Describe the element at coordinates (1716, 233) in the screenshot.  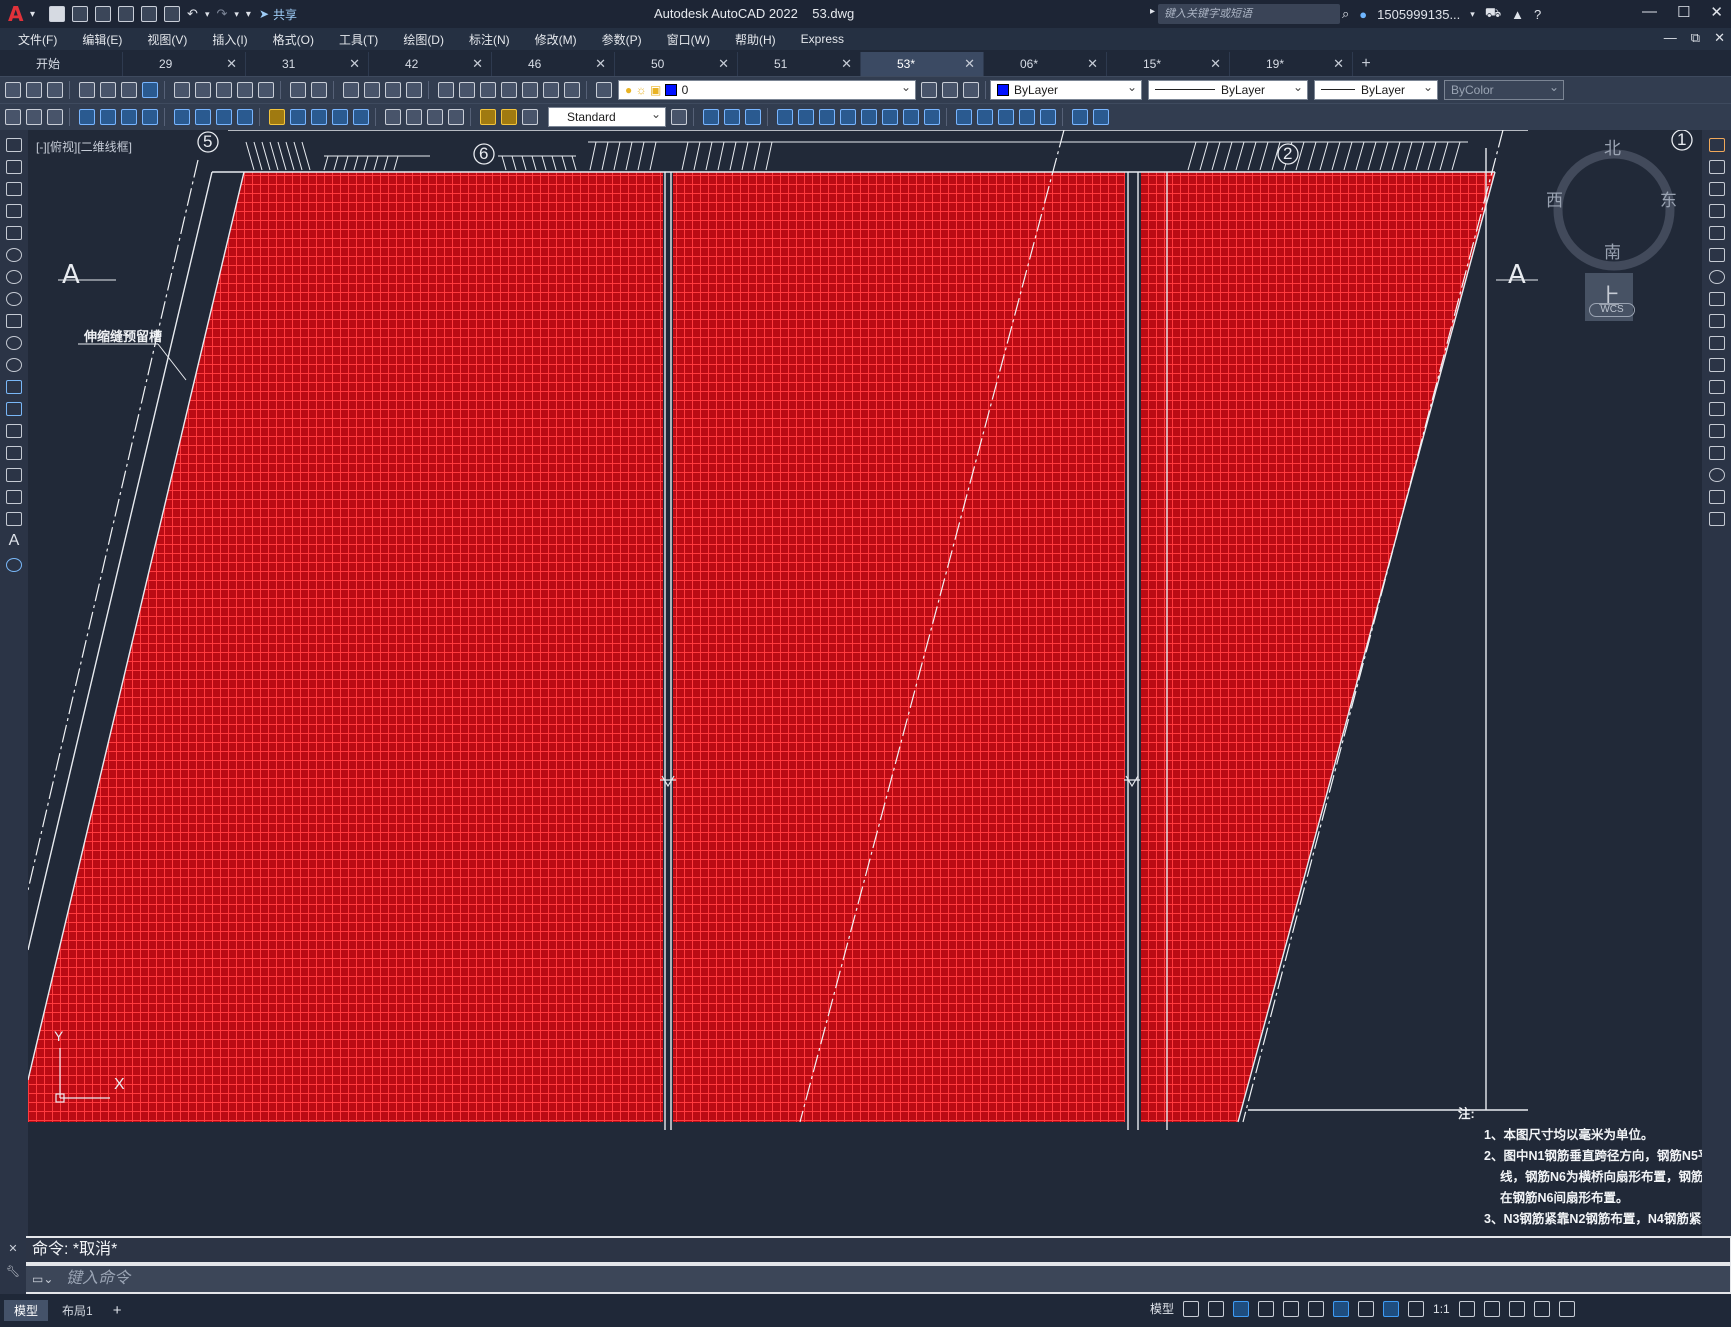
I see `array-icon` at that location.